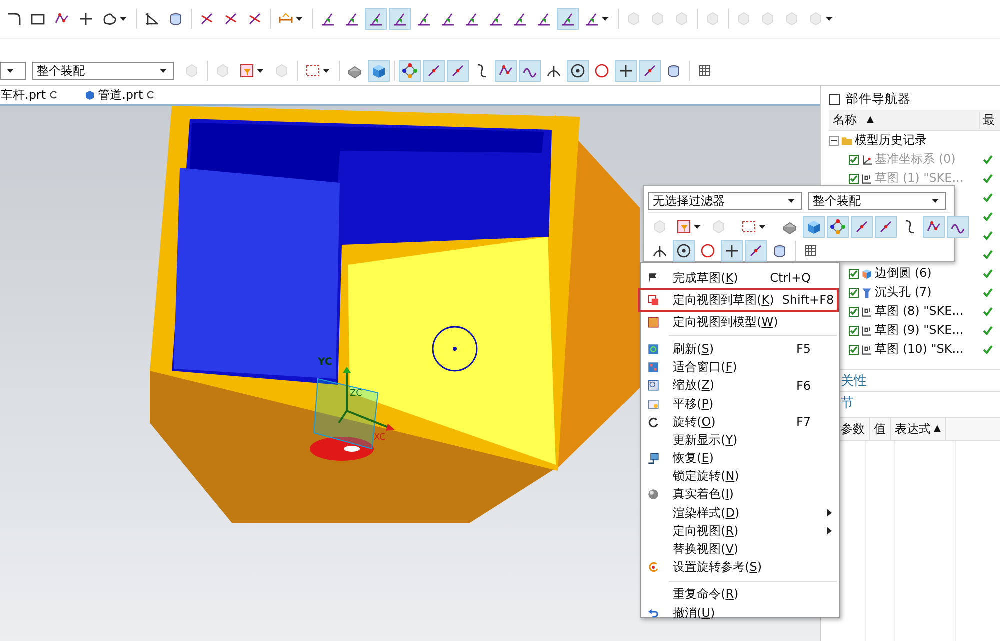 This screenshot has width=1000, height=641. What do you see at coordinates (847, 403) in the screenshot?
I see `section-header: 节` at bounding box center [847, 403].